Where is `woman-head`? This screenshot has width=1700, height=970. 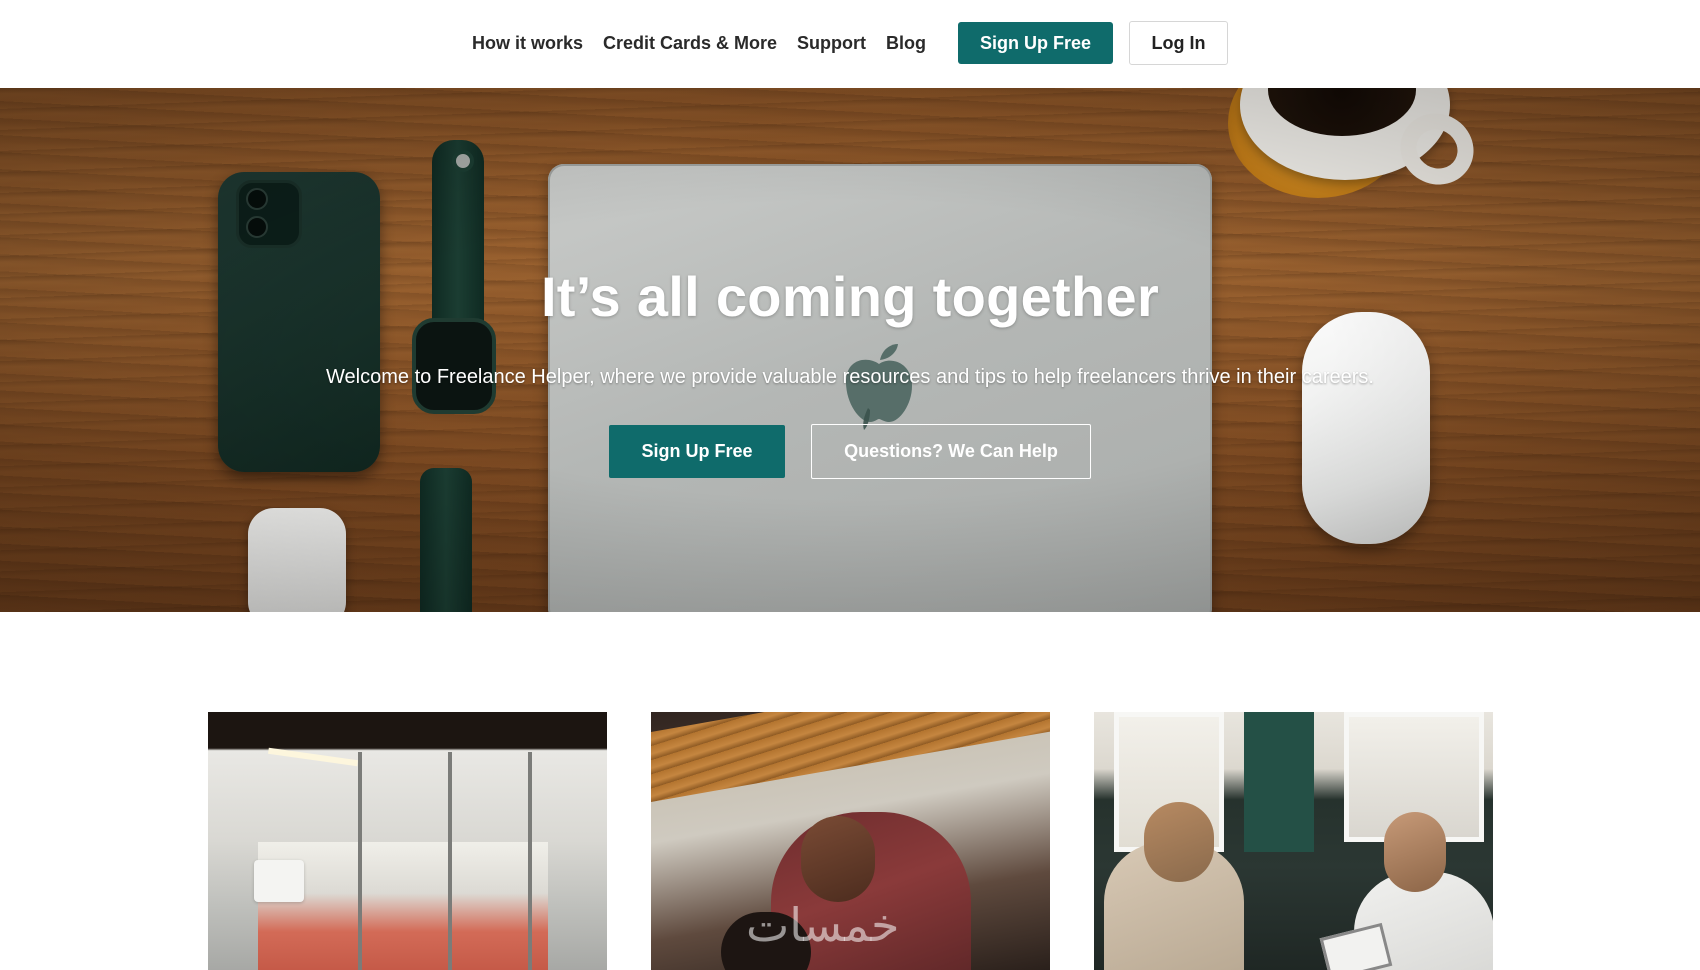
woman-head is located at coordinates (1179, 842).